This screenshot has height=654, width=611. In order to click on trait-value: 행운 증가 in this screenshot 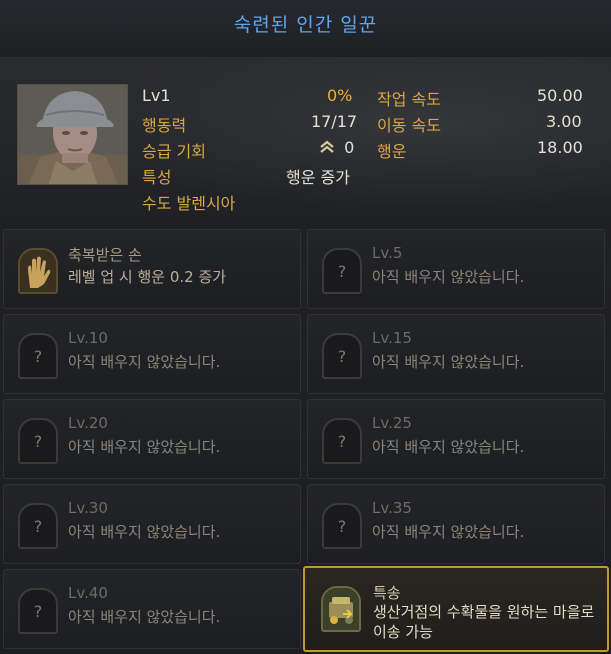, I will do `click(318, 177)`.